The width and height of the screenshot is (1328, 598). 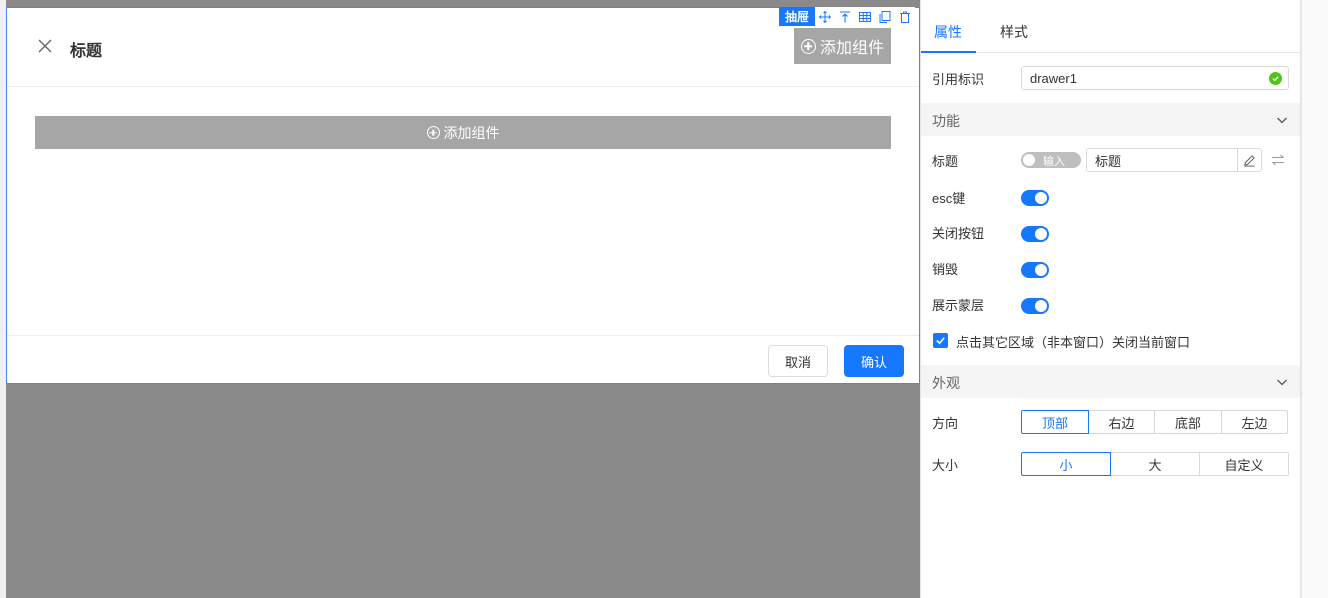 What do you see at coordinates (885, 16) in the screenshot?
I see `copy-icon` at bounding box center [885, 16].